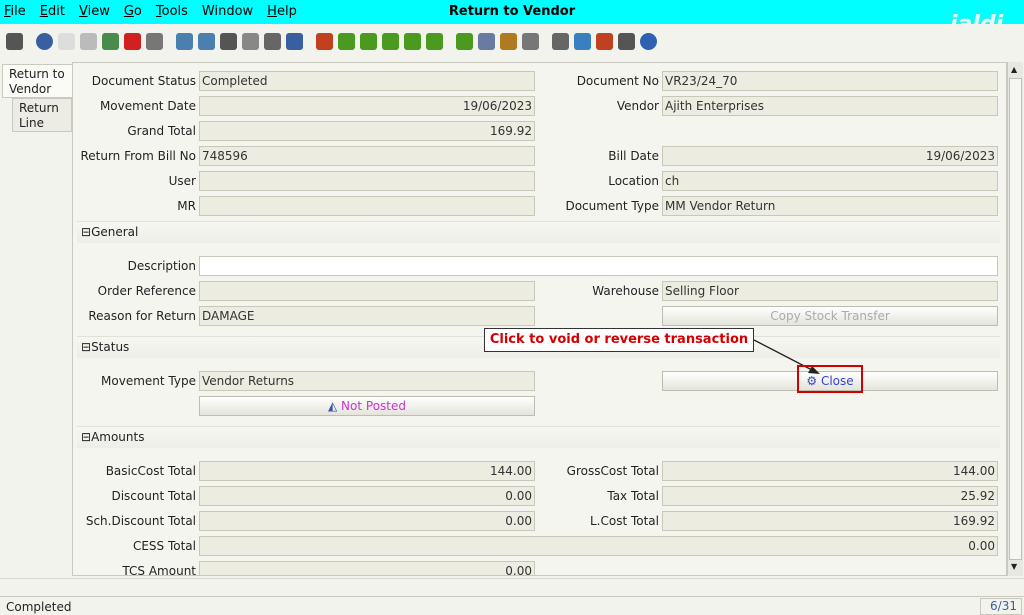 The image size is (1024, 615). I want to click on record-counter: 6/31, so click(1001, 606).